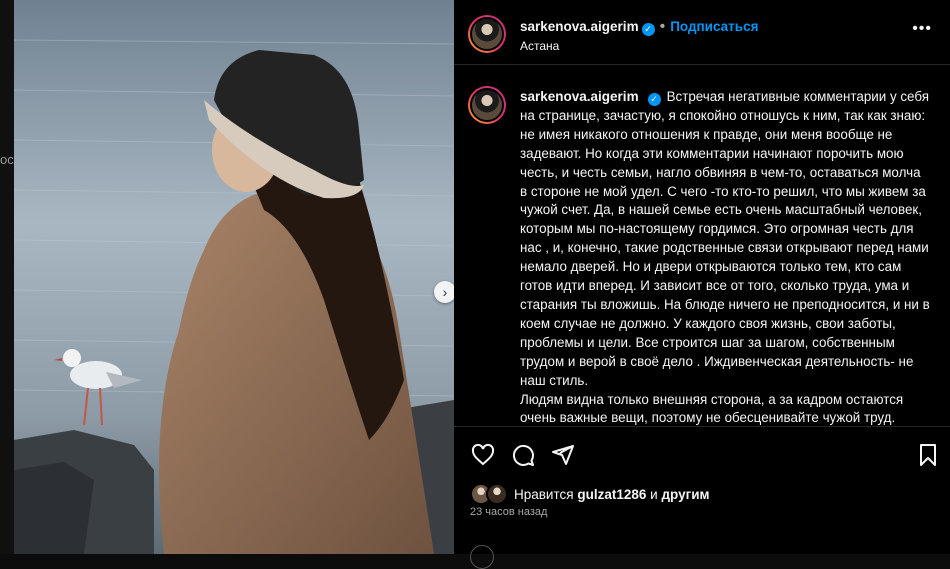 The image size is (950, 569). I want to click on caption-avatar, so click(487, 105).